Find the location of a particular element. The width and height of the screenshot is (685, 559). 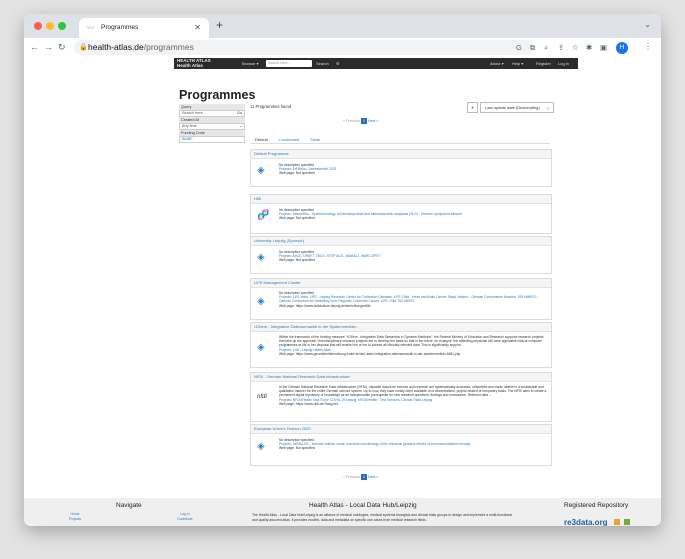

url-field: 🔒 health-atlas.de/programmes is located at coordinates (304, 47).